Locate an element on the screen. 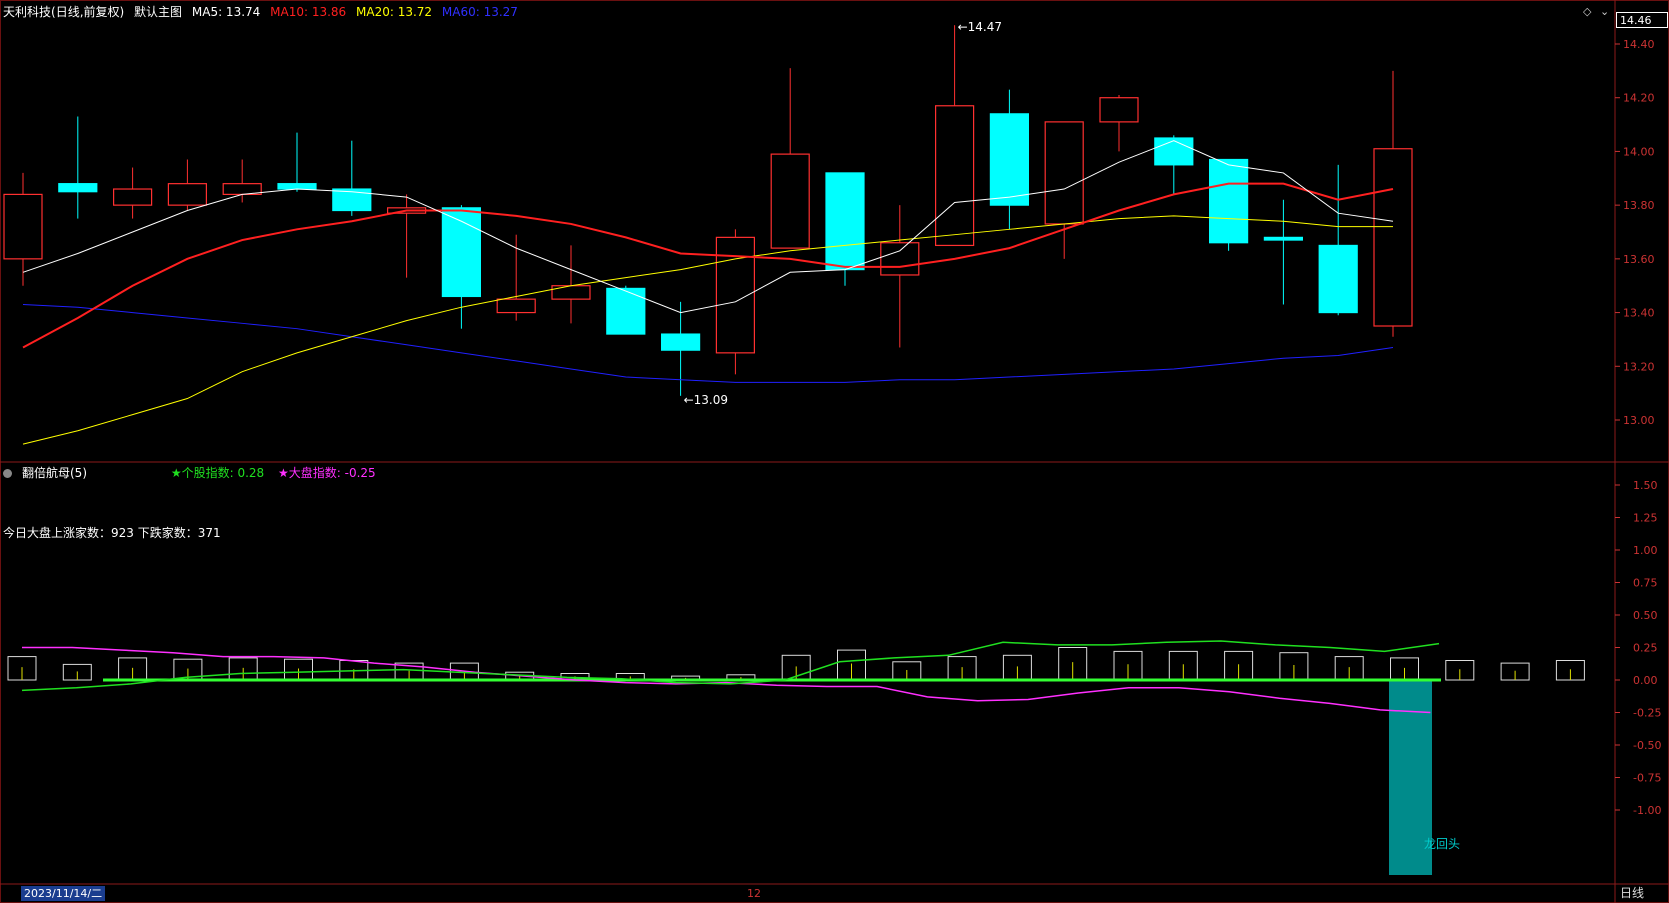 This screenshot has height=903, width=1669. price-annotation: ←14.47 is located at coordinates (980, 27).